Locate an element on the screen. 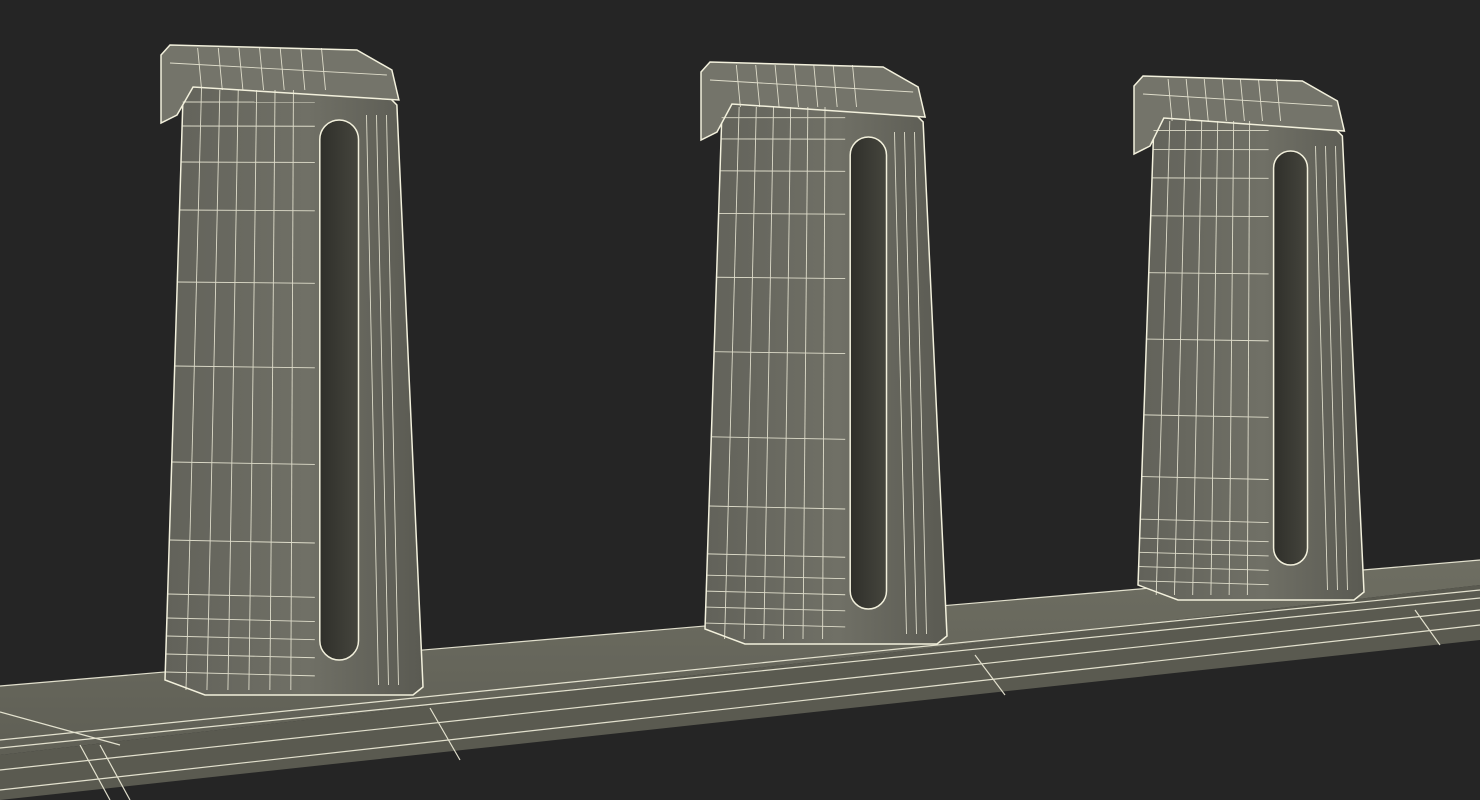 This screenshot has width=1480, height=800. hook-post-middle is located at coordinates (824, 353).